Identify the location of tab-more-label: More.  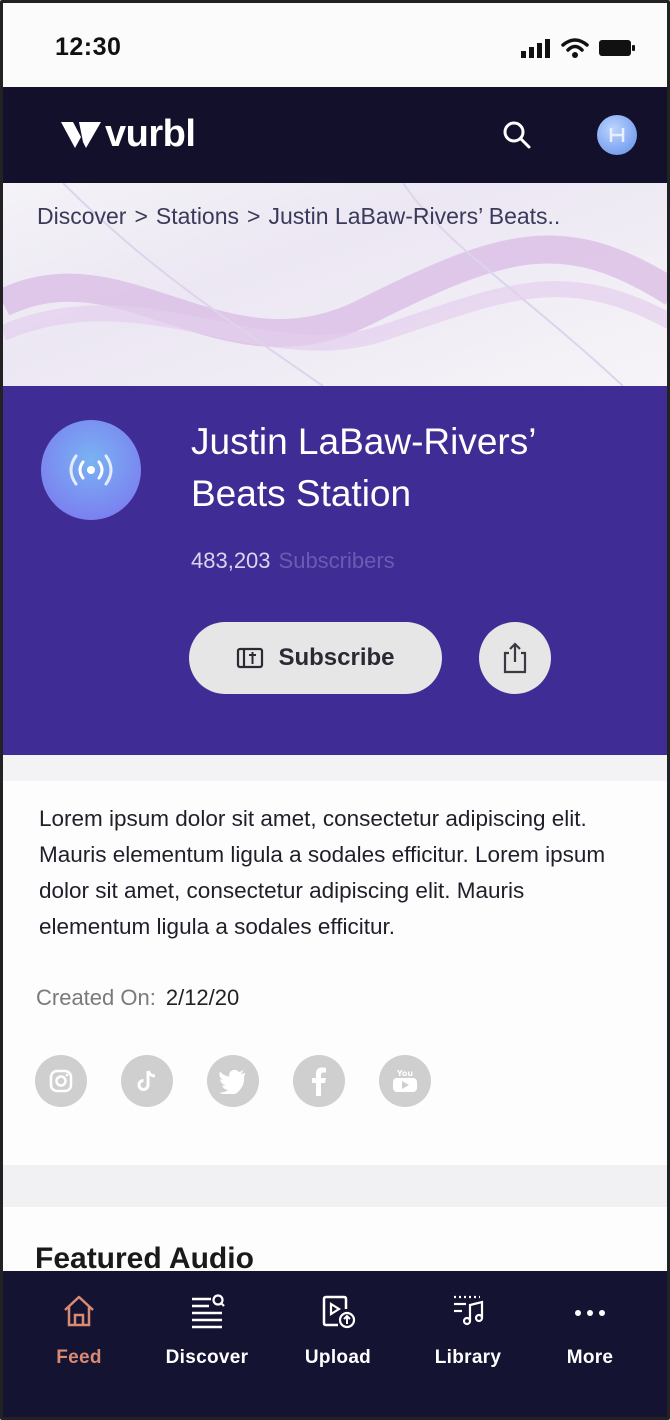
(590, 1357).